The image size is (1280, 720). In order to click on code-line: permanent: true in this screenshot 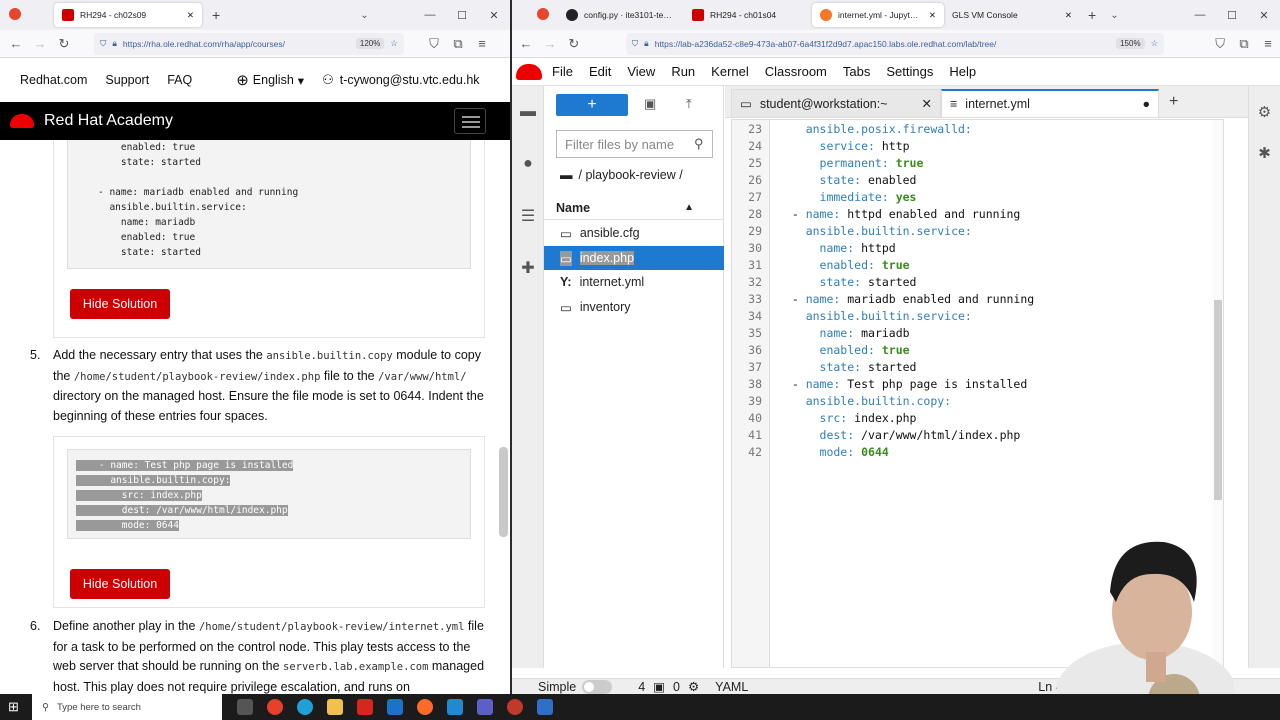, I will do `click(851, 163)`.